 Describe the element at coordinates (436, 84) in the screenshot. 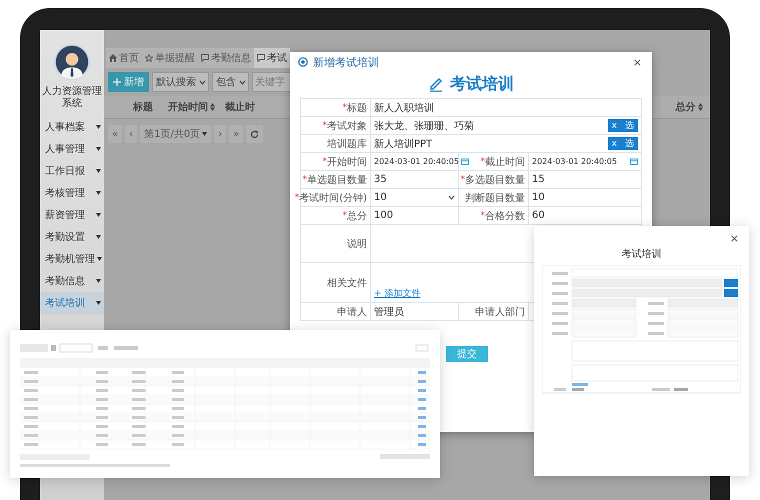

I see `pencil-icon` at that location.